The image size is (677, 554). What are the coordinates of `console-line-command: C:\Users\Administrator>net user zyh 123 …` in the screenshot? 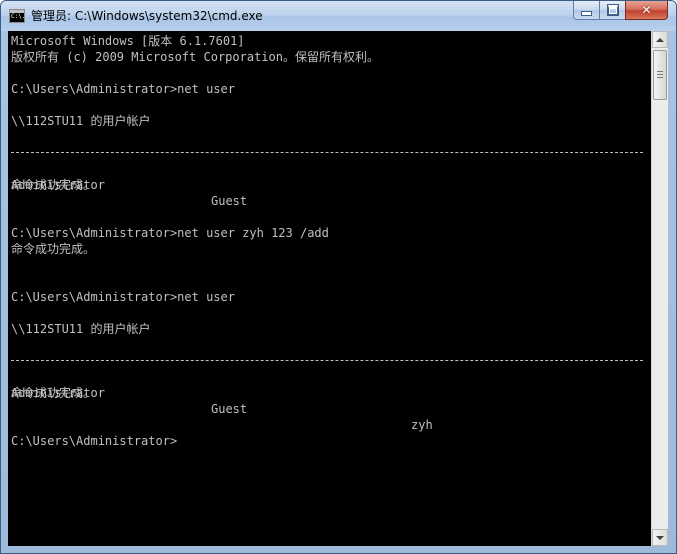 It's located at (170, 233).